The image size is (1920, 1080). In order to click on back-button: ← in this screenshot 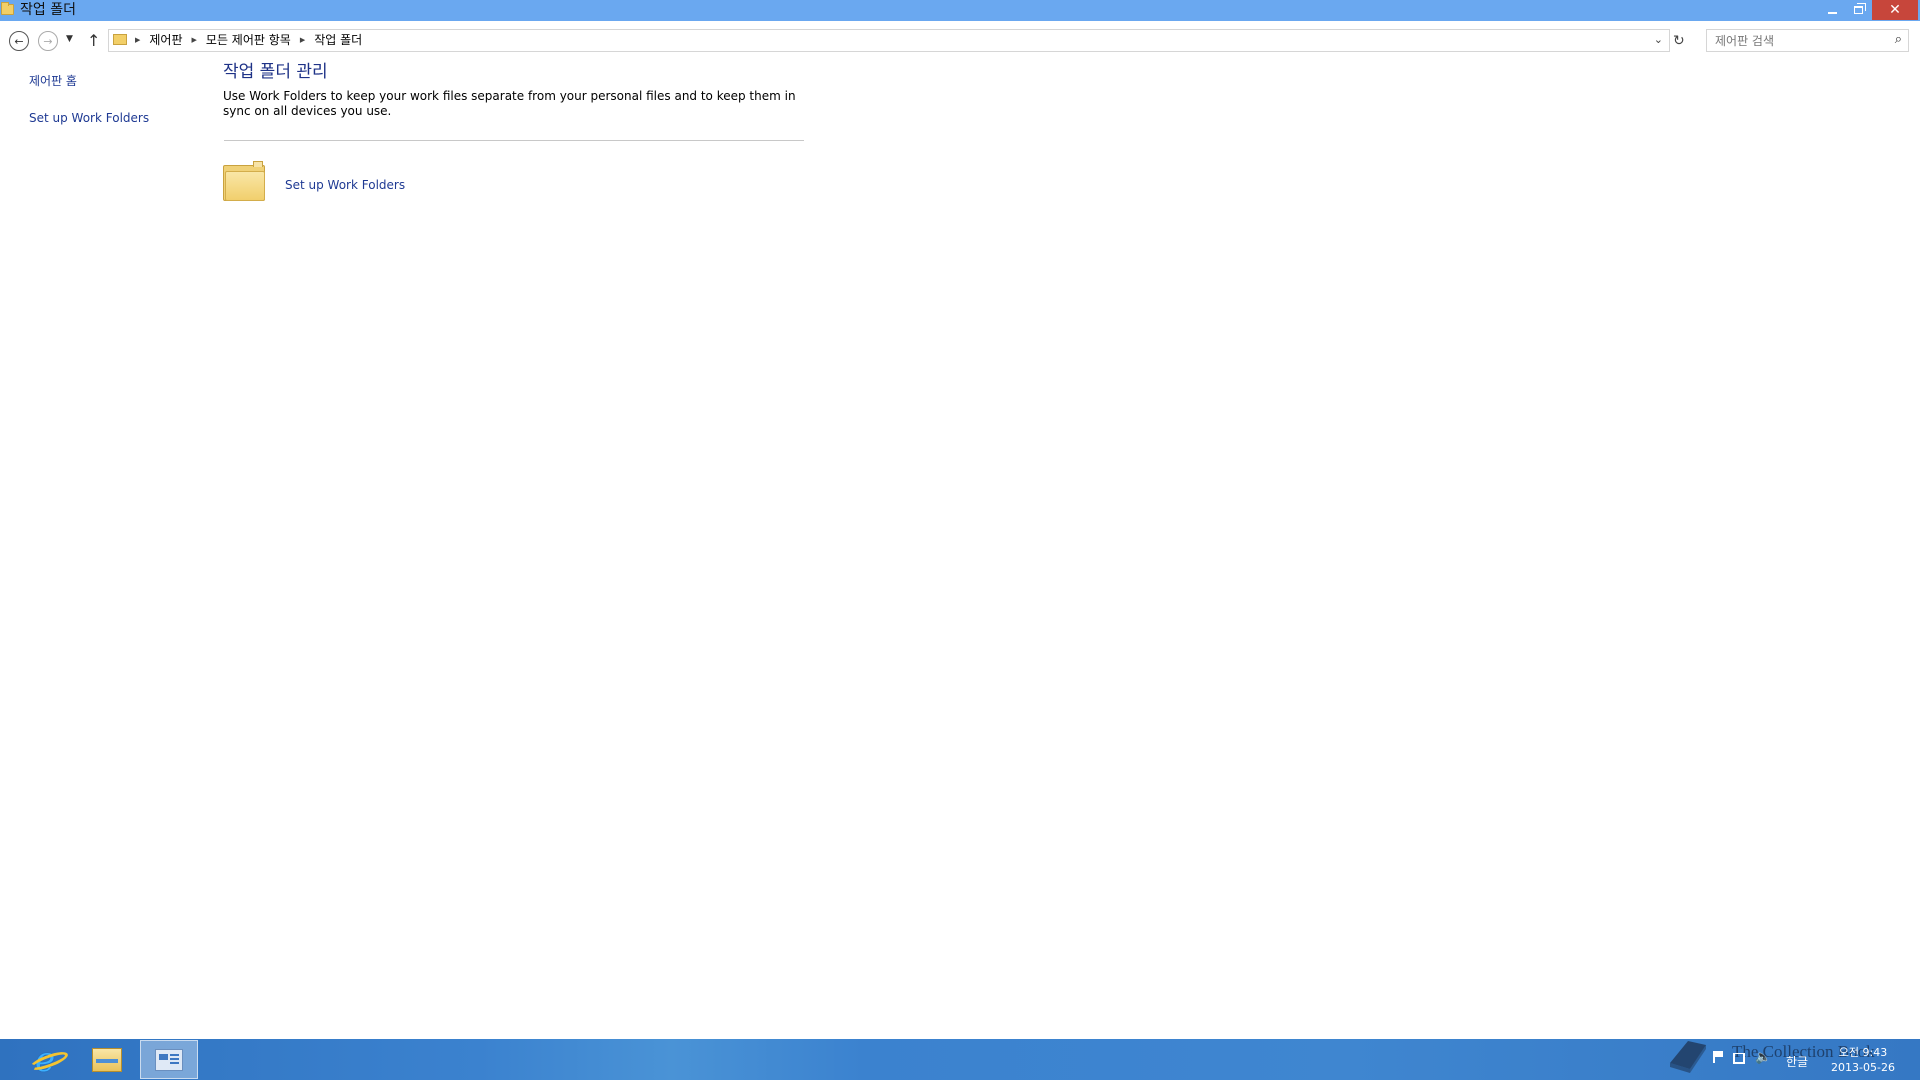, I will do `click(19, 41)`.